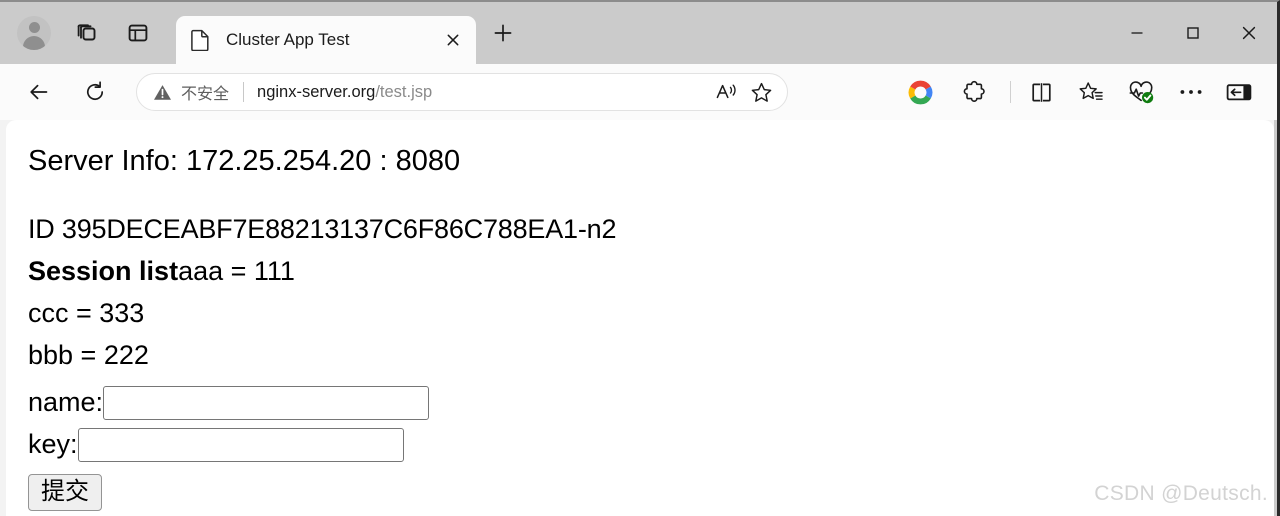 The height and width of the screenshot is (516, 1280). Describe the element at coordinates (316, 91) in the screenshot. I see `url-host: nginx-server.org` at that location.